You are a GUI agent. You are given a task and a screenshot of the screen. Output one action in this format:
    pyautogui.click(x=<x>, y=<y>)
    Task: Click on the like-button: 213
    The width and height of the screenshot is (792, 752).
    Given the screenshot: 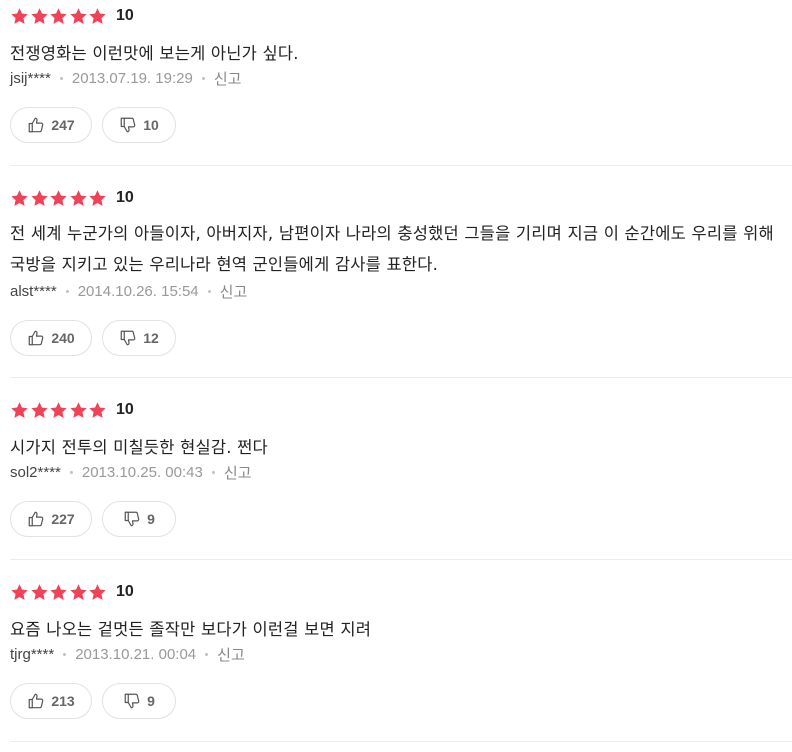 What is the action you would take?
    pyautogui.click(x=51, y=701)
    